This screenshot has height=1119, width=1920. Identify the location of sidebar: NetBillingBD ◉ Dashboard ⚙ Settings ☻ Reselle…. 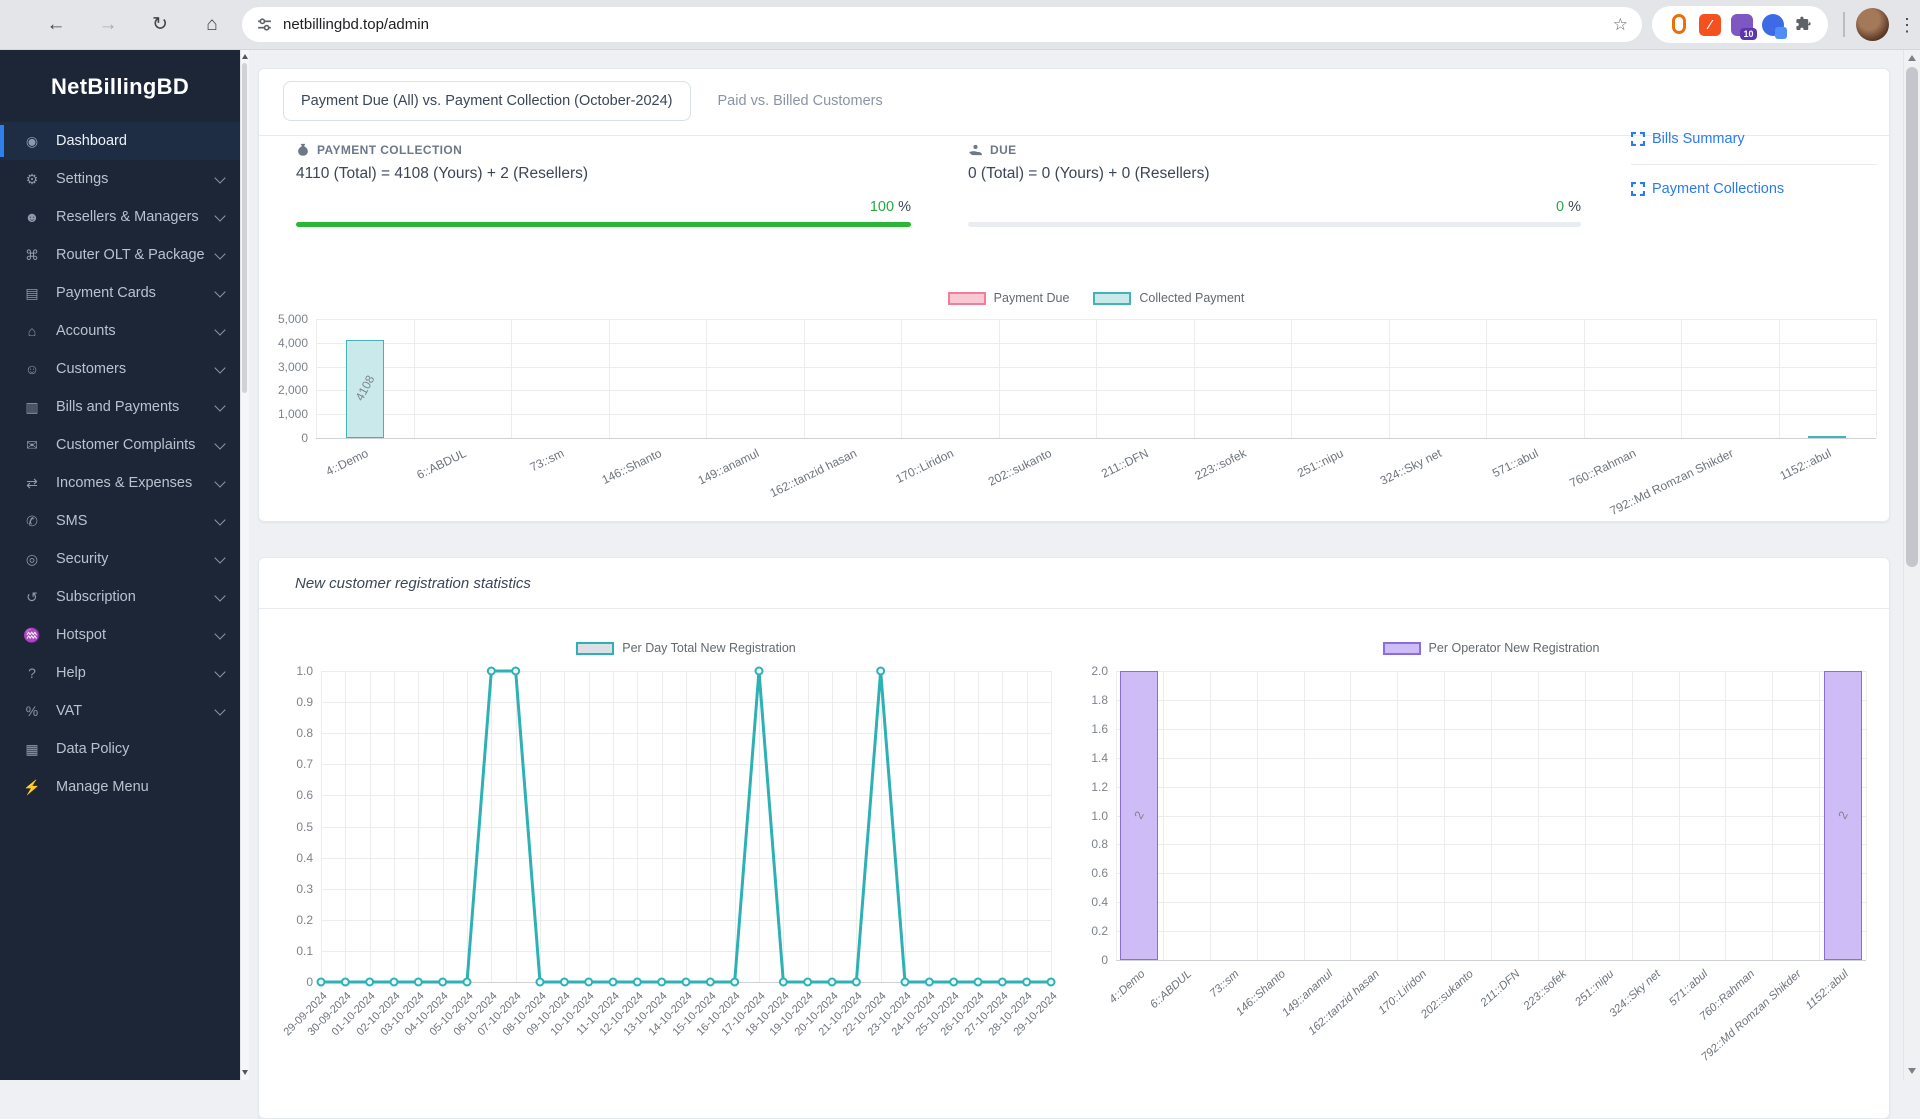
(120, 564).